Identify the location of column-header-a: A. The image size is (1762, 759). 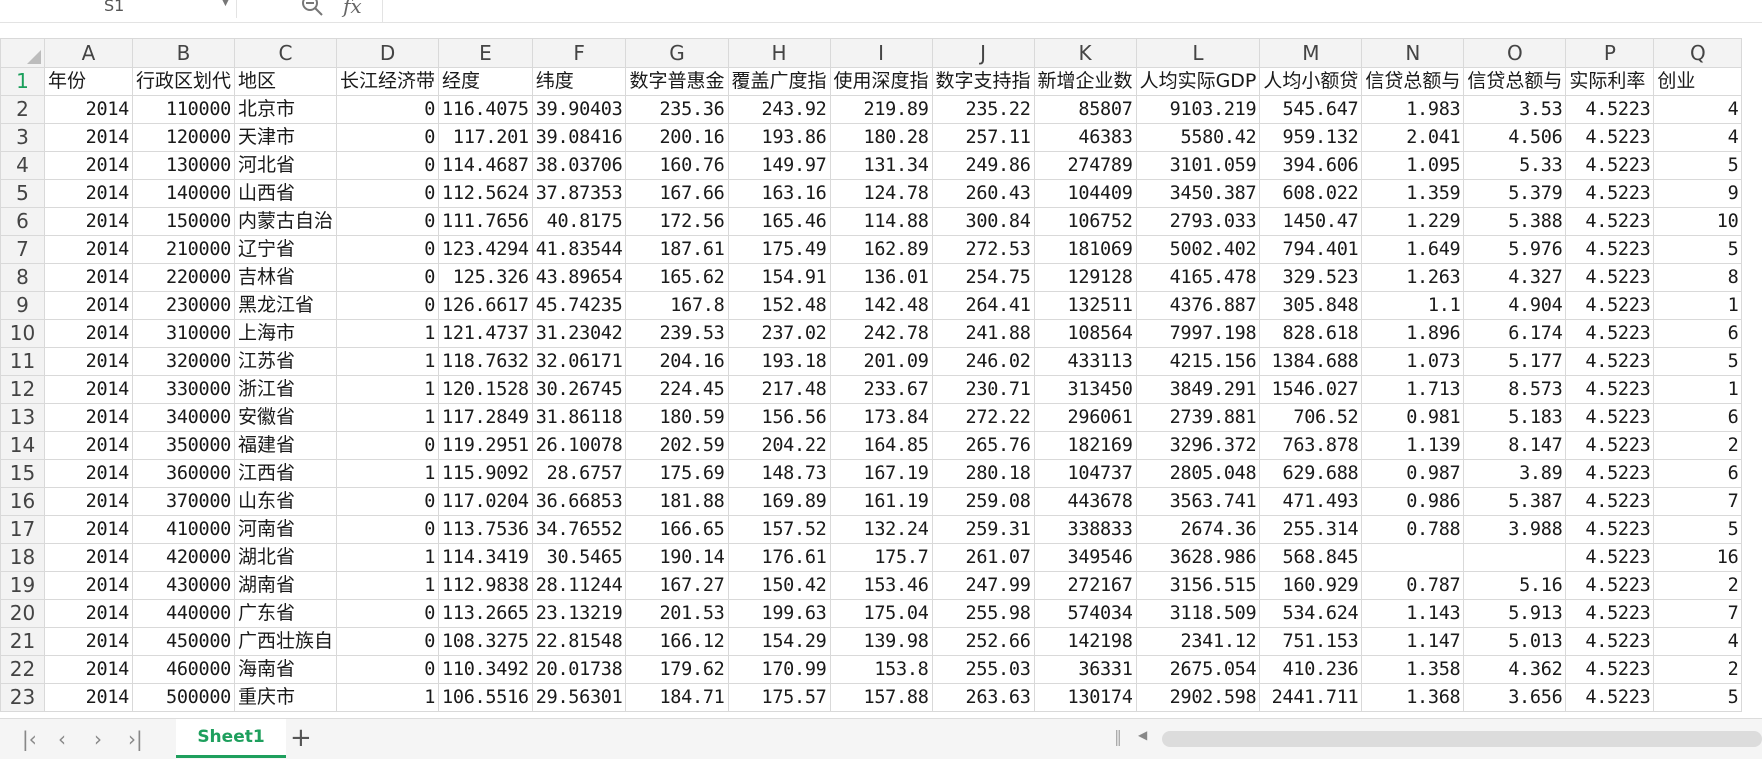
(88, 53).